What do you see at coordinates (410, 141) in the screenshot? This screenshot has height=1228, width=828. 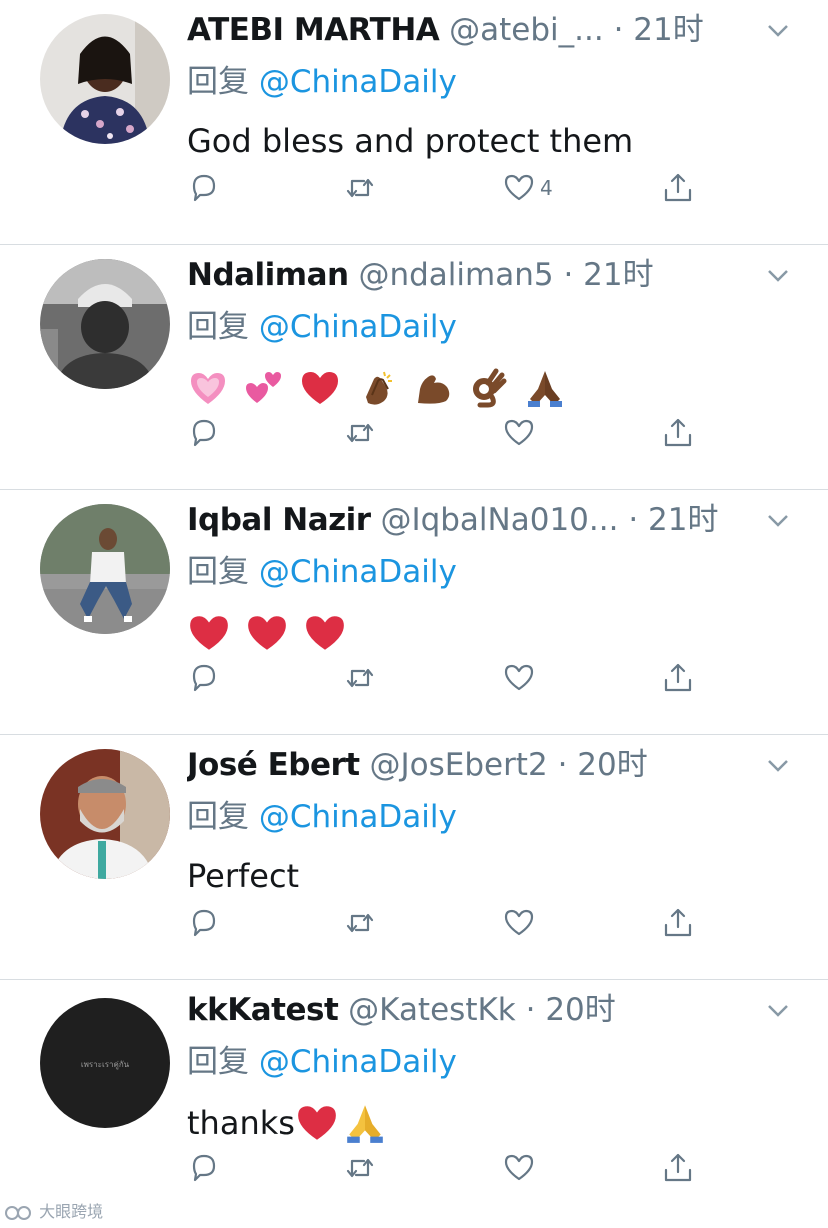 I see `tweet-text: God bless and protect them` at bounding box center [410, 141].